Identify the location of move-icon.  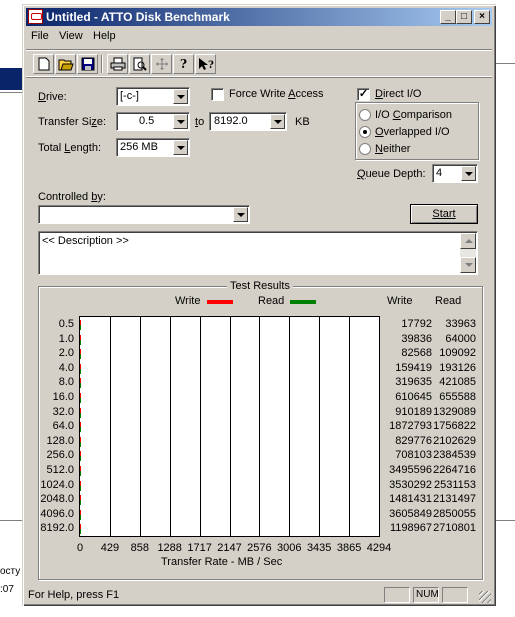
(161, 64).